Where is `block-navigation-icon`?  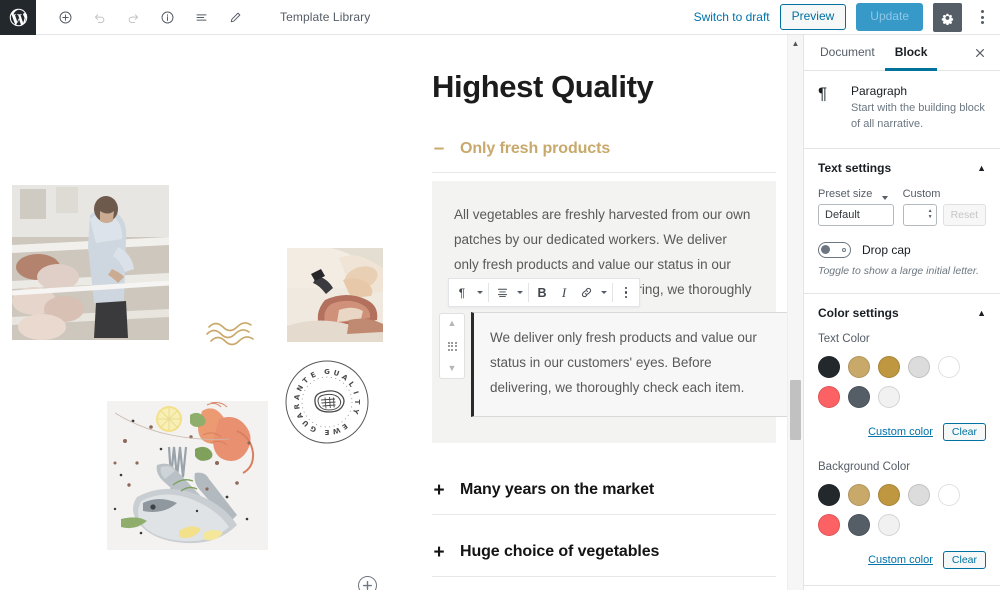 block-navigation-icon is located at coordinates (201, 17).